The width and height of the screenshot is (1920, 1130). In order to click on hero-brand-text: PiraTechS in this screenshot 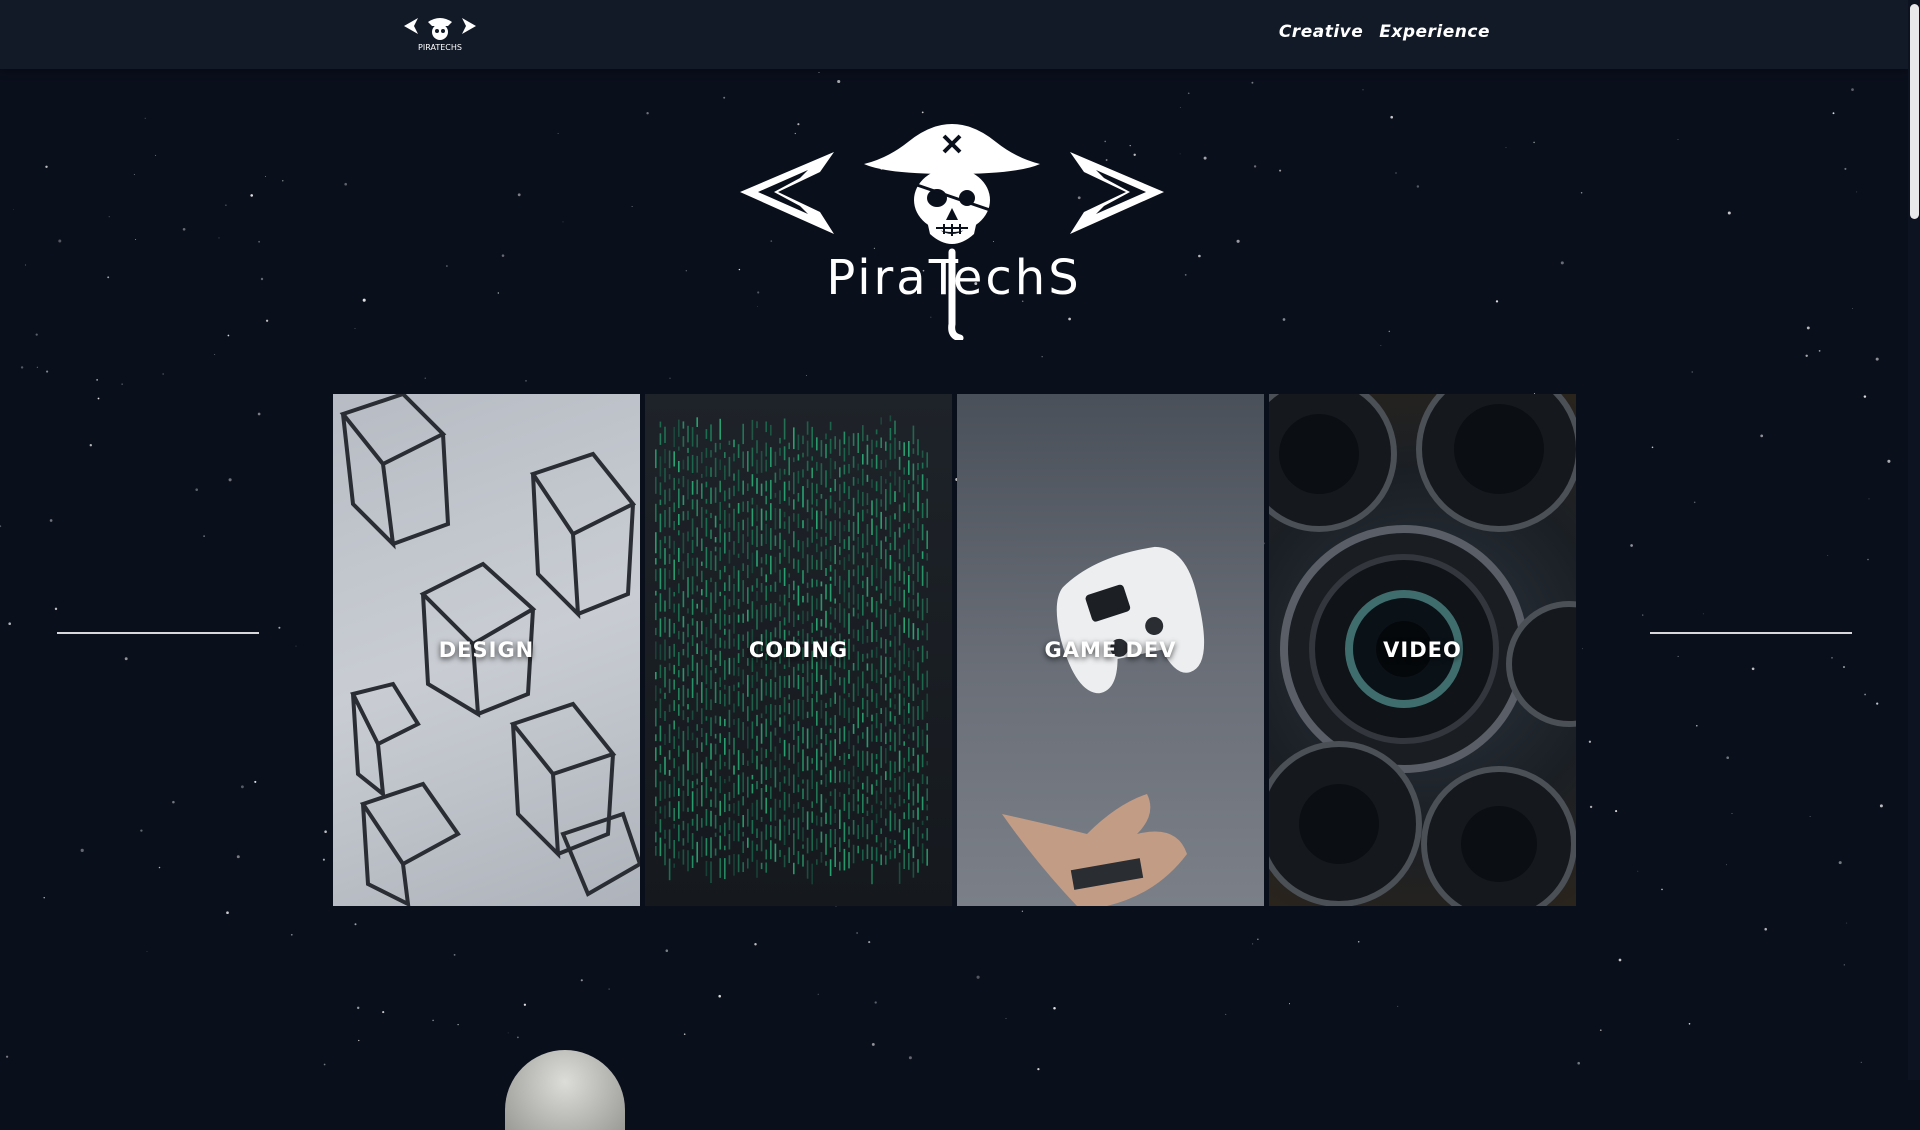, I will do `click(954, 278)`.